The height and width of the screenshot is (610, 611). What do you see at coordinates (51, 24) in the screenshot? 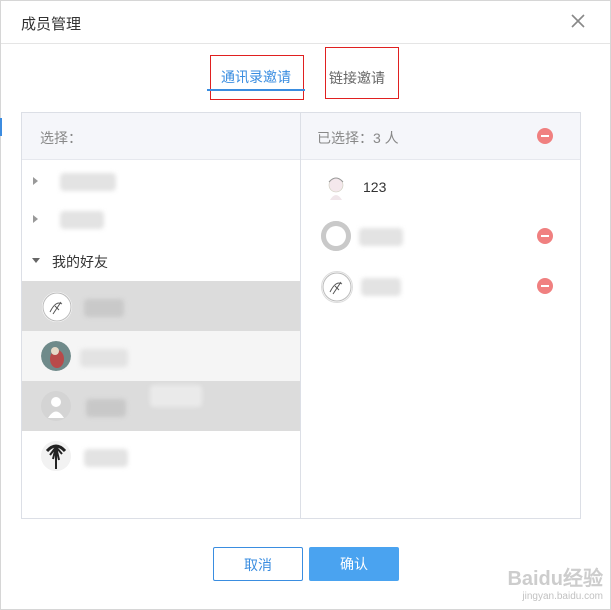
I see `dialog-title: 成员管理` at bounding box center [51, 24].